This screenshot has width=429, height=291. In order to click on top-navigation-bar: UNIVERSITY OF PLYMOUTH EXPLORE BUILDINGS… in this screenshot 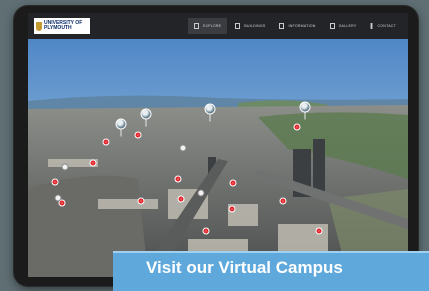, I will do `click(218, 26)`.